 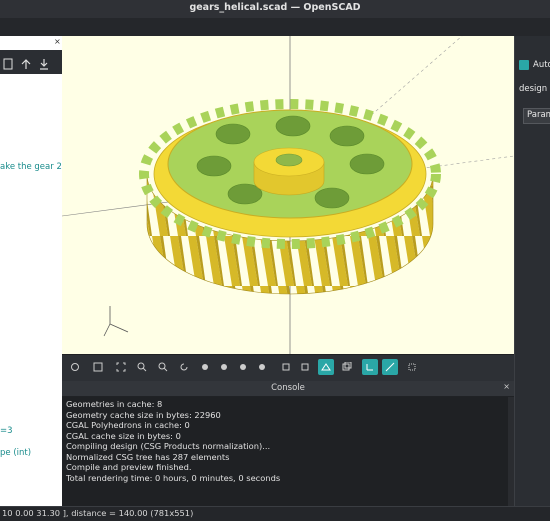 I want to click on render-icon, so click(x=98, y=367).